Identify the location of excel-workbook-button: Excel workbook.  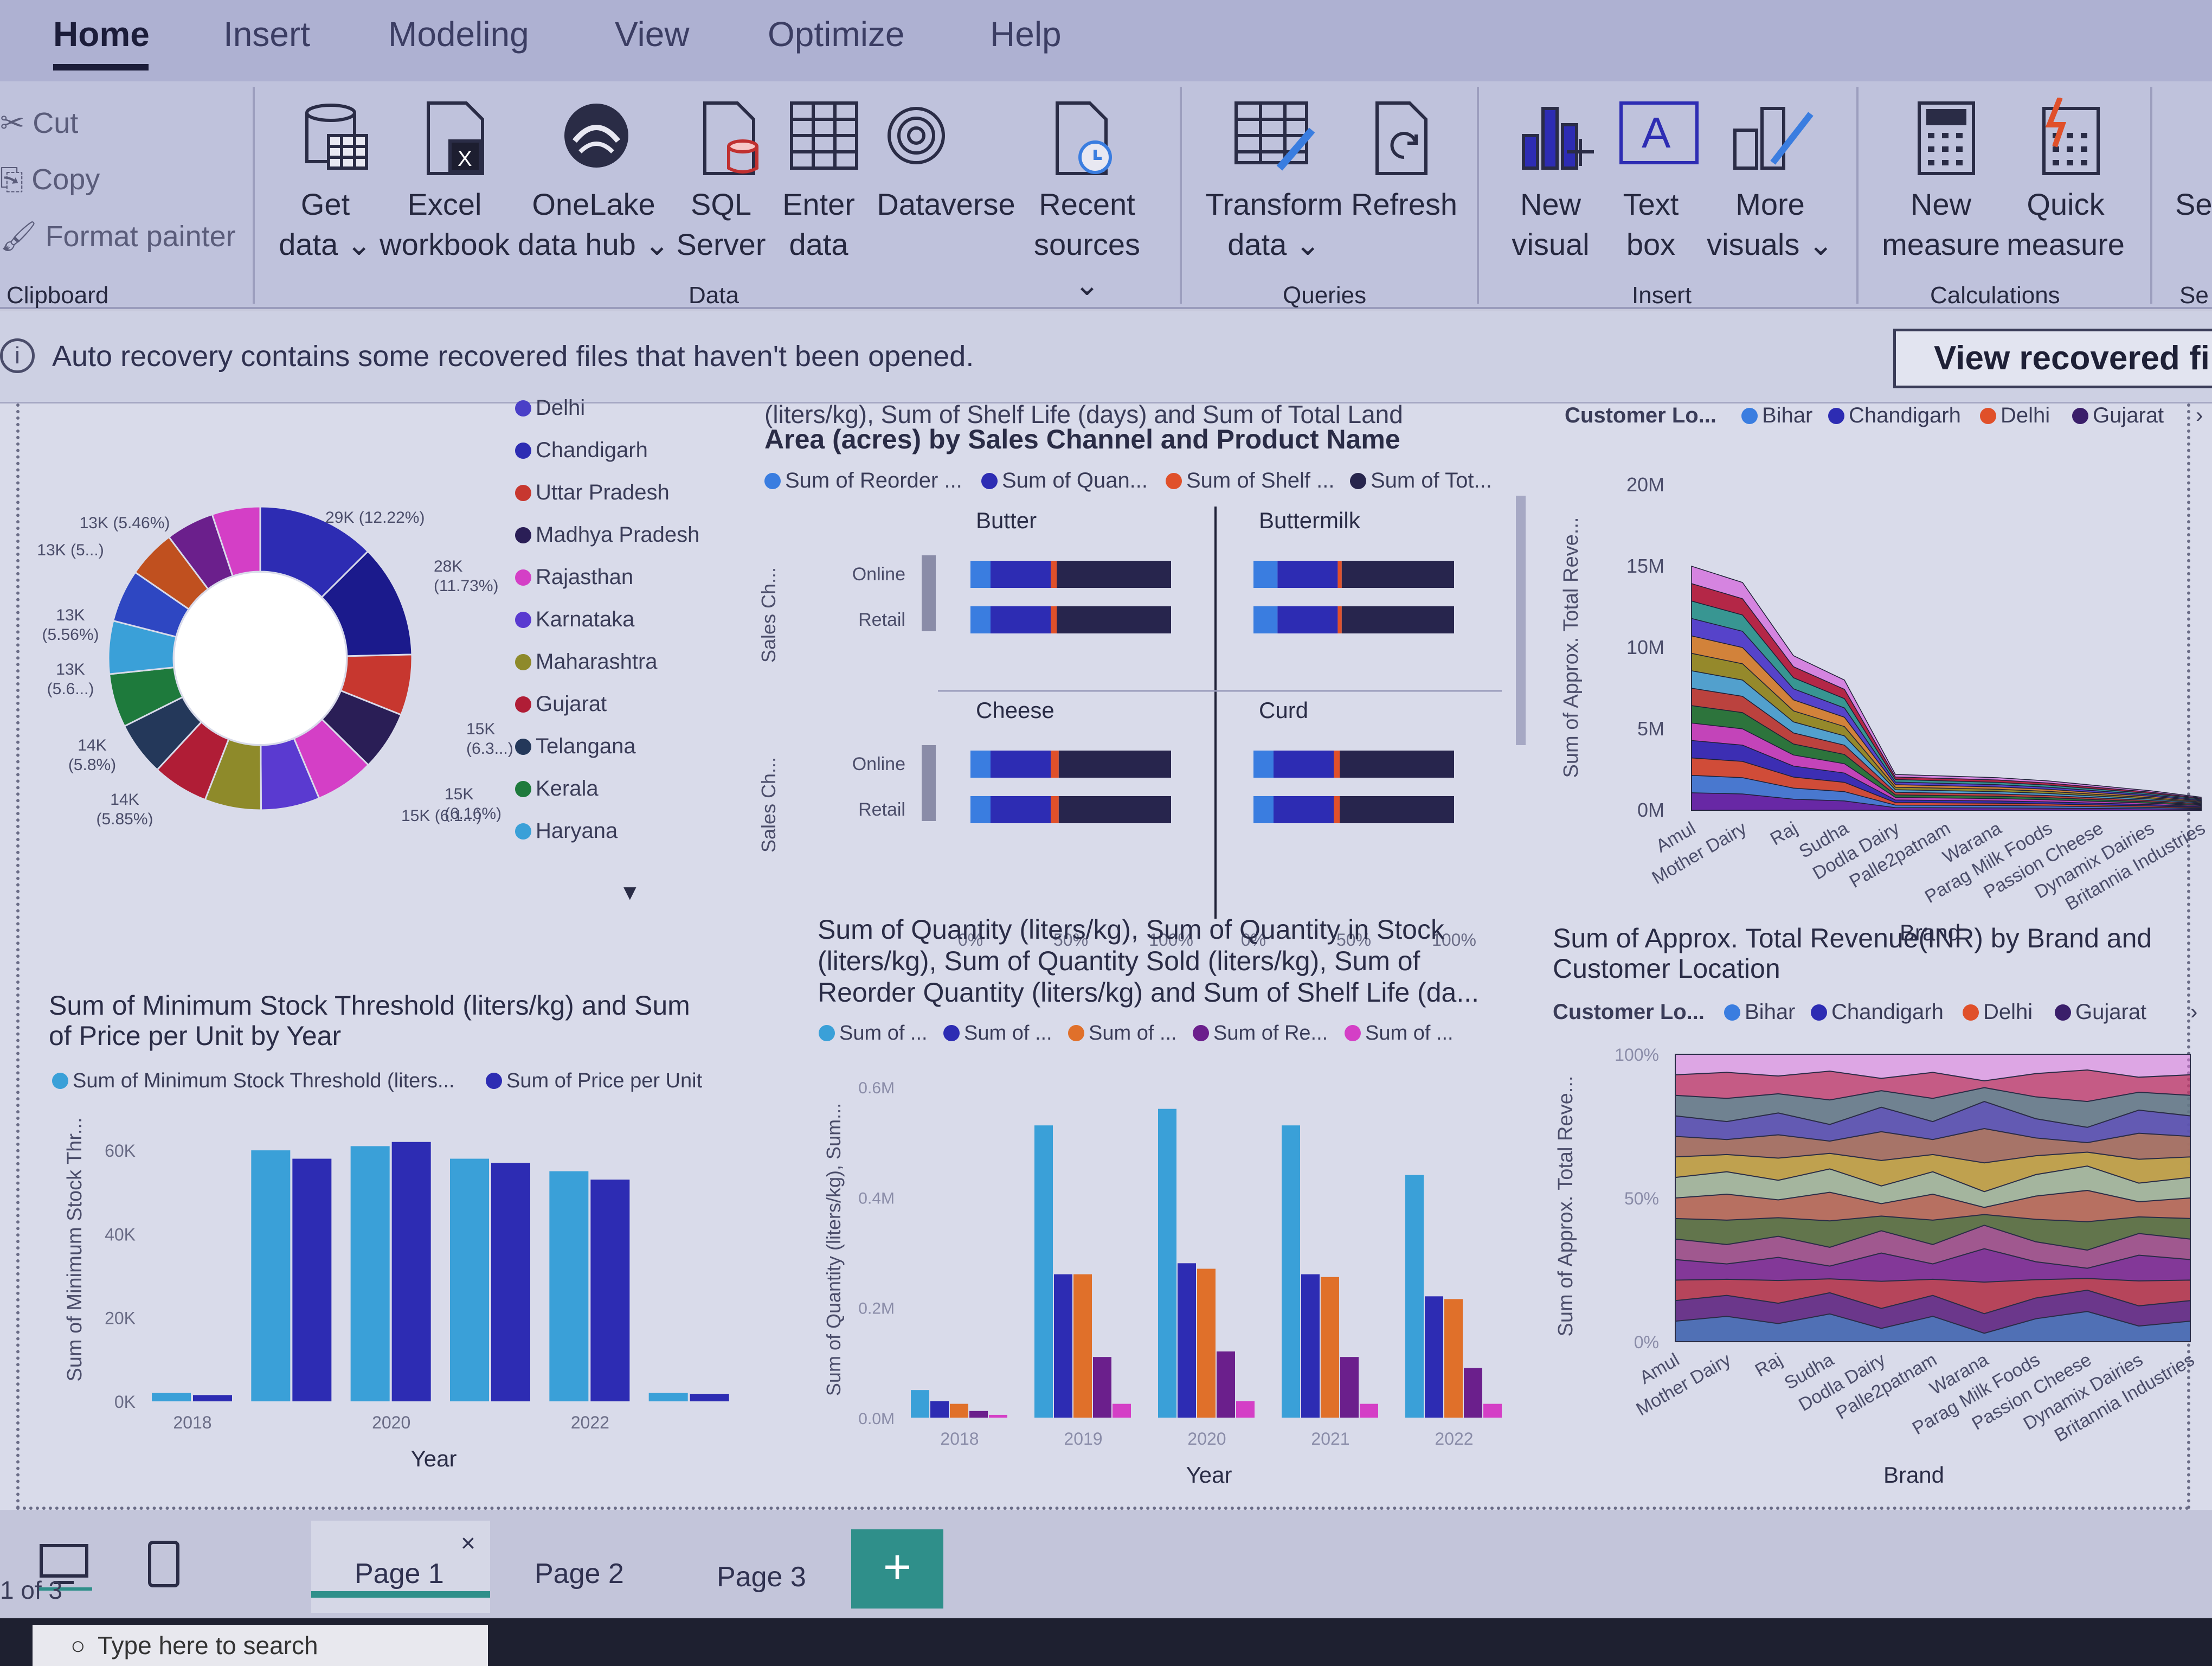
(444, 224).